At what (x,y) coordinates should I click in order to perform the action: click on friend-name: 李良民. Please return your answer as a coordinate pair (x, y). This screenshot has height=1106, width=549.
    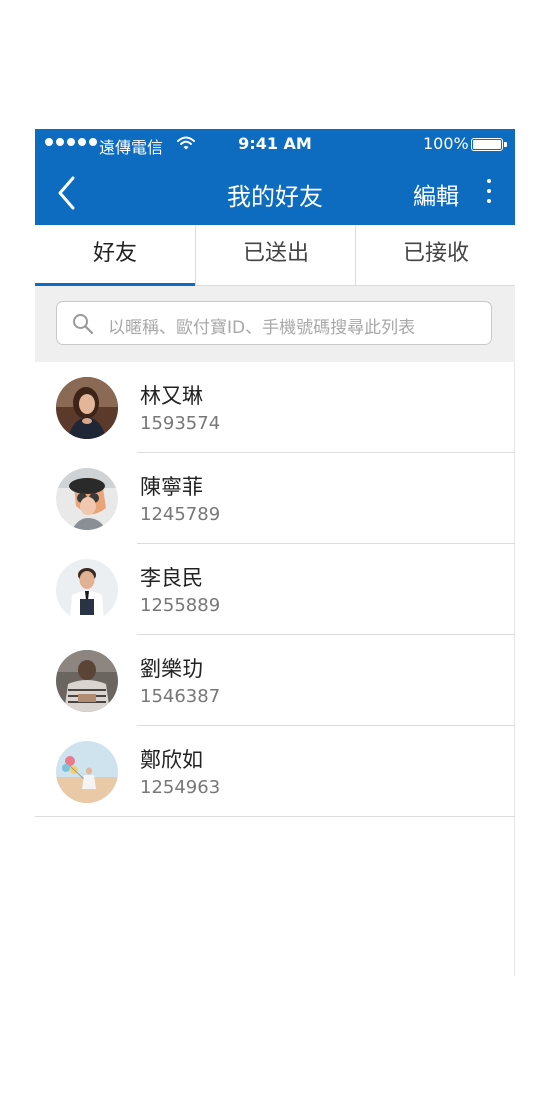
    Looking at the image, I should click on (171, 578).